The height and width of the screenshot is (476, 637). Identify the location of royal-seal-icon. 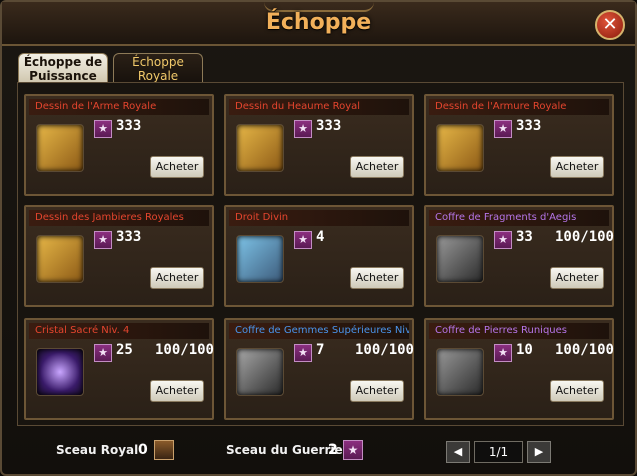
(164, 450).